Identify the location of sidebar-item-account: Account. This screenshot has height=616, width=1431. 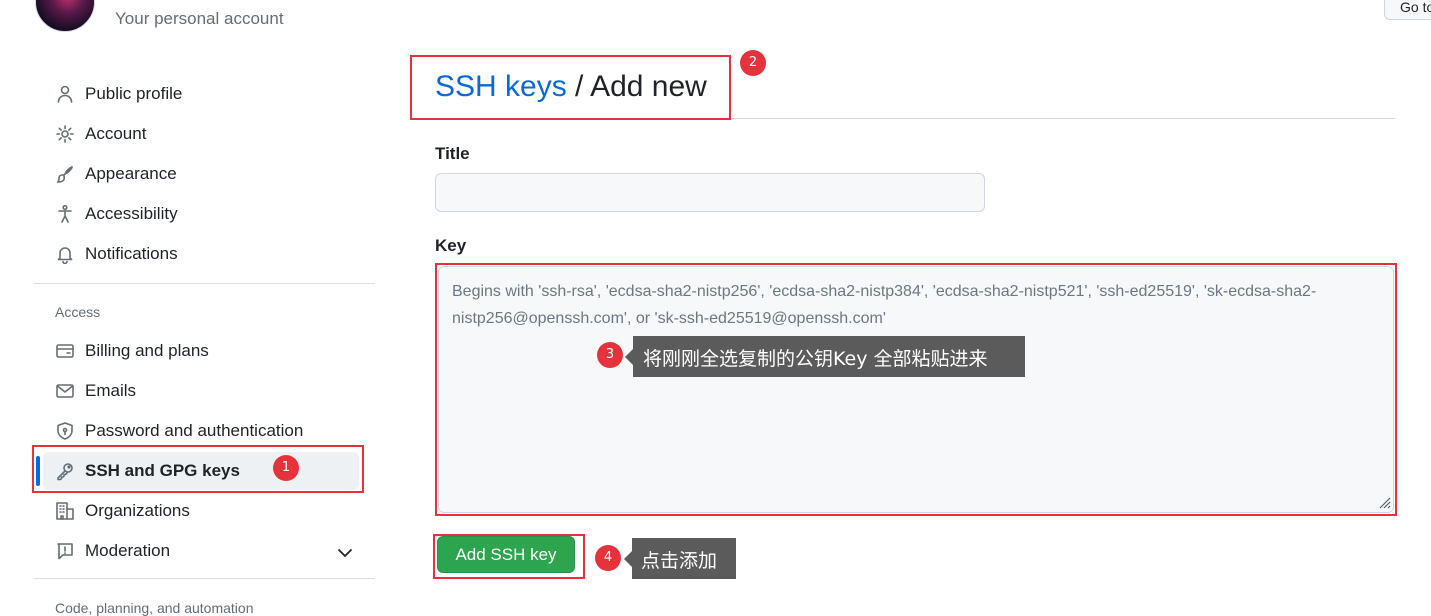
(100, 134).